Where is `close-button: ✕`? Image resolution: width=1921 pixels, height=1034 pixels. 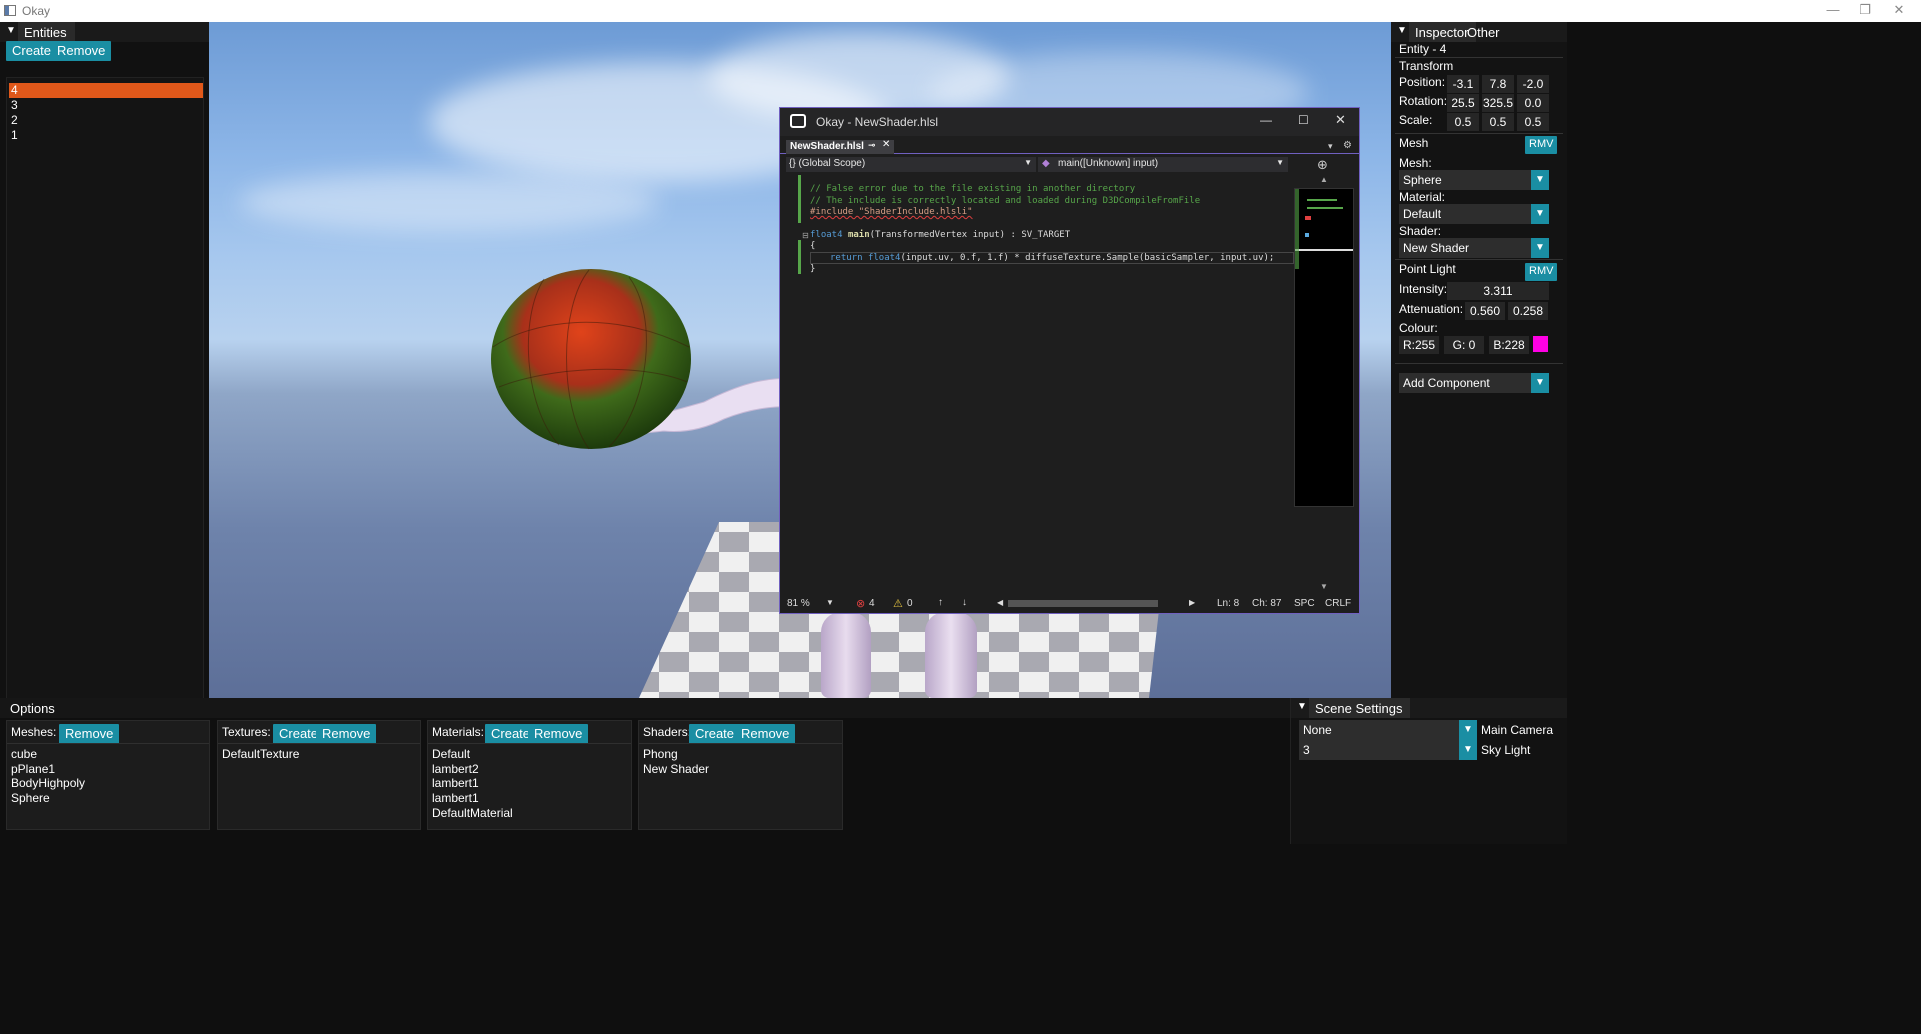 close-button: ✕ is located at coordinates (1899, 11).